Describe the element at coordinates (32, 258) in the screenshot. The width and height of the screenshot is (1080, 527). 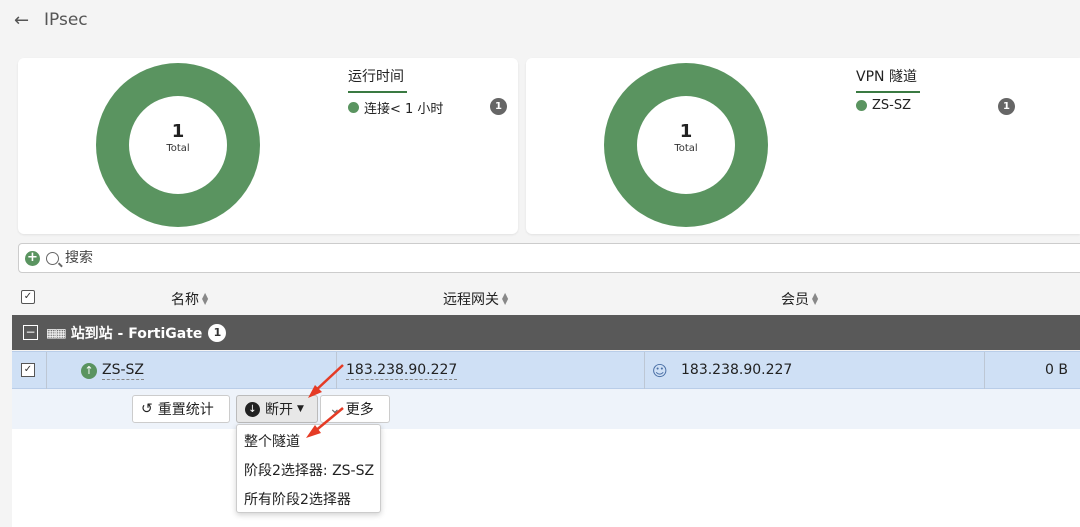
I see `add-icon: +` at that location.